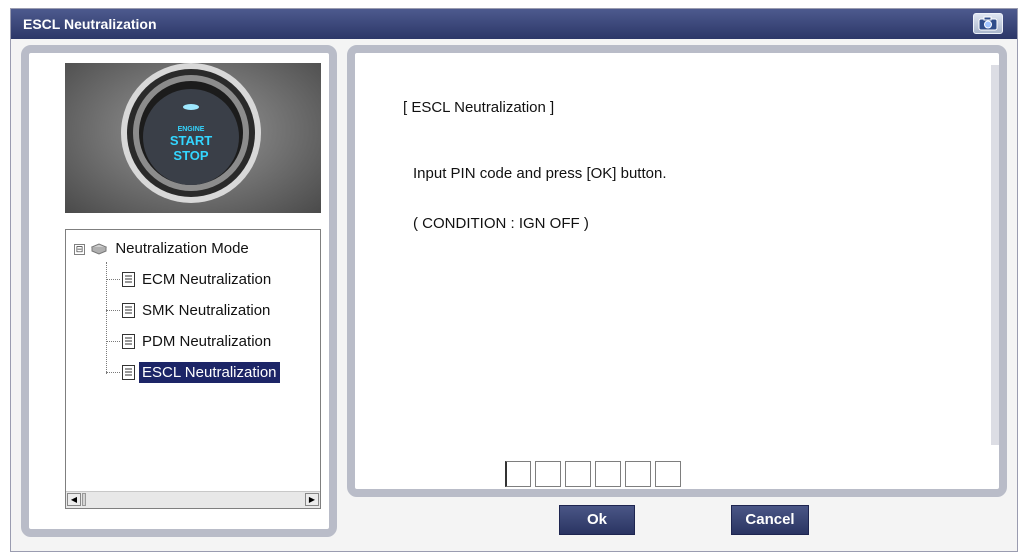 This screenshot has height=558, width=1028. What do you see at coordinates (190, 155) in the screenshot?
I see `stop-label: STOP` at bounding box center [190, 155].